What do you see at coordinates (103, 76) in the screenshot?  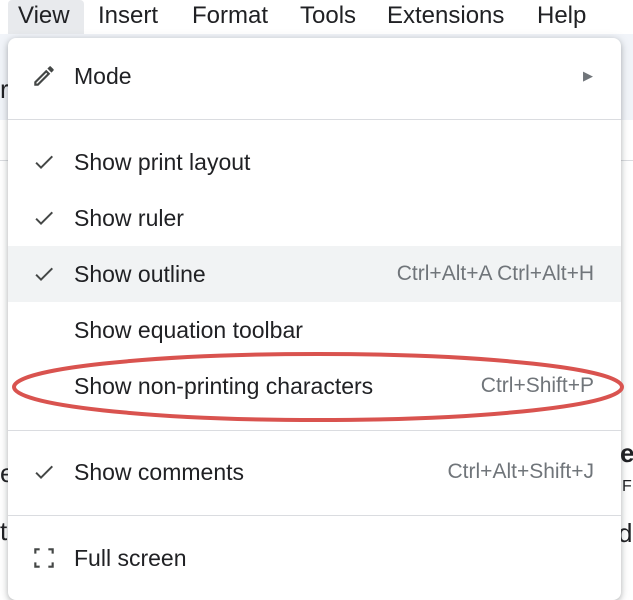 I see `menu-item-label: Mode` at bounding box center [103, 76].